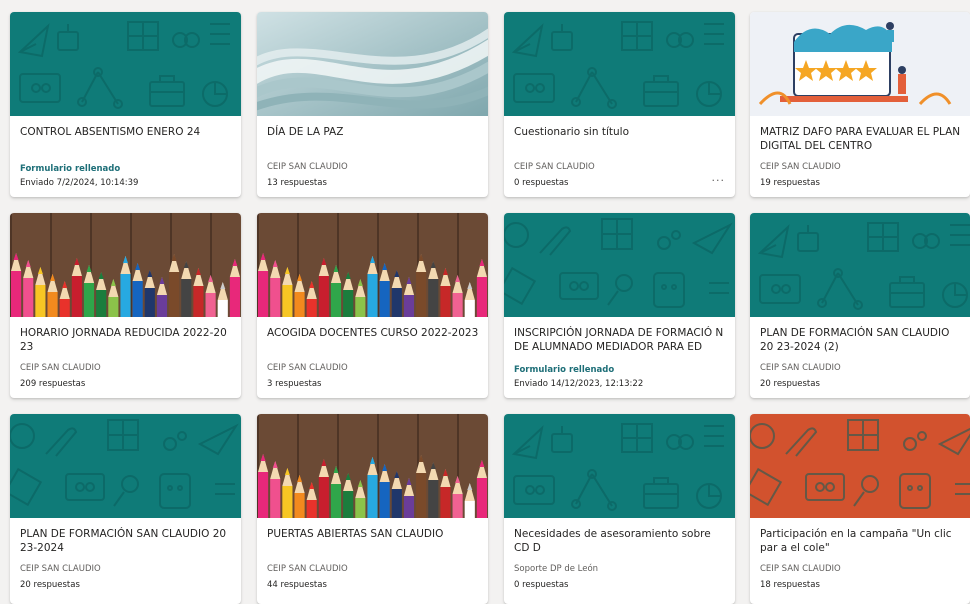 This screenshot has width=970, height=604. I want to click on form-submitted-date: Enviado 7/2/2024, 10:14:39, so click(79, 183).